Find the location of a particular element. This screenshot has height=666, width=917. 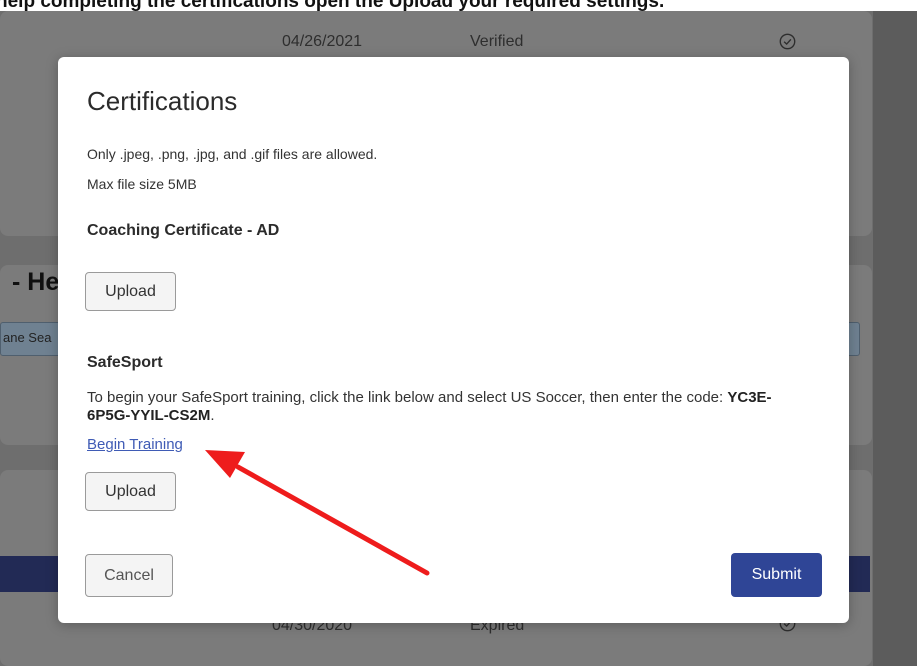

begin-training-link: Begin Training is located at coordinates (135, 444).